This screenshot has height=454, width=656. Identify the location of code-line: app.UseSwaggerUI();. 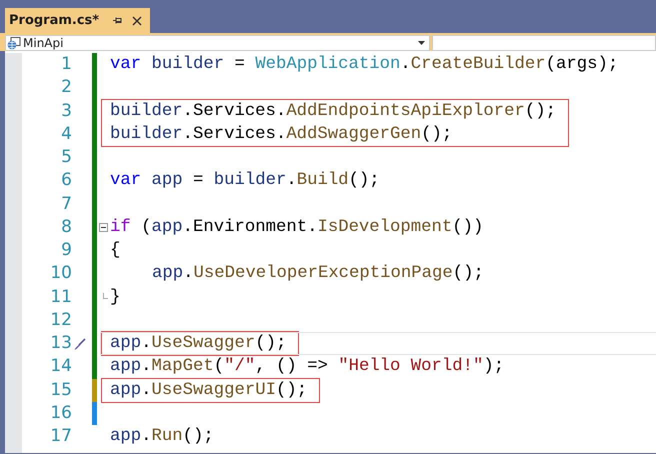
(209, 391).